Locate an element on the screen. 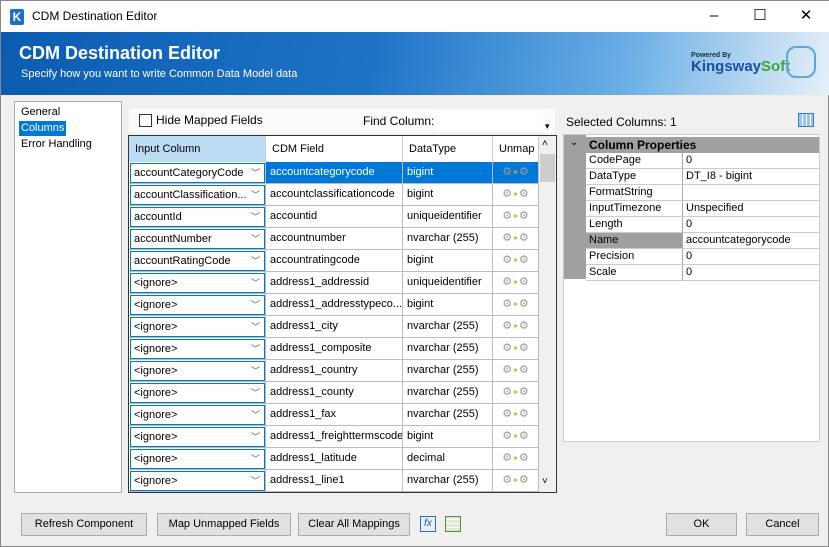 The height and width of the screenshot is (547, 829). variables-icon is located at coordinates (453, 524).